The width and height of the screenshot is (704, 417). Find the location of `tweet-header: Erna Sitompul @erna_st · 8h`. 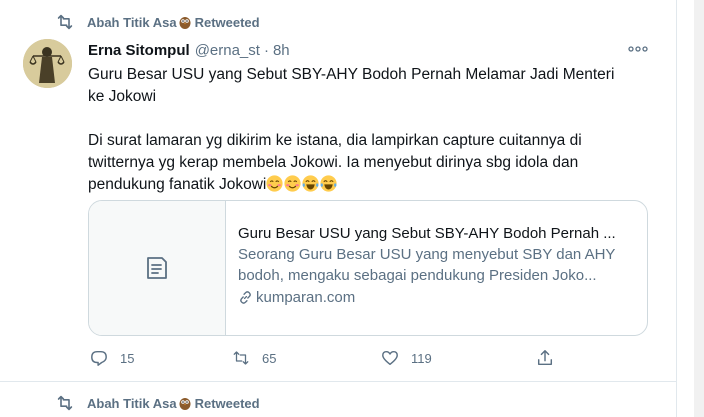

tweet-header: Erna Sitompul @erna_st · 8h is located at coordinates (189, 50).